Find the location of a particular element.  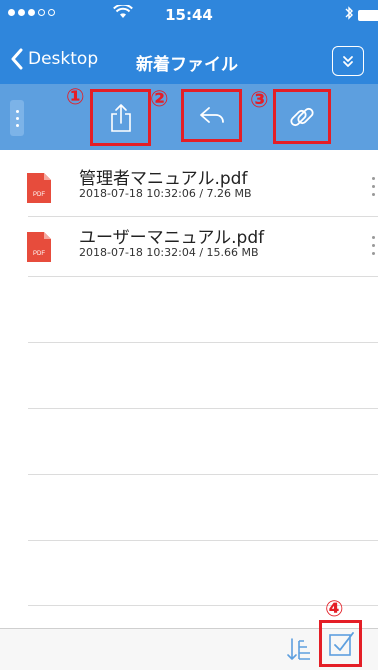

back-button: Desktop is located at coordinates (54, 59).